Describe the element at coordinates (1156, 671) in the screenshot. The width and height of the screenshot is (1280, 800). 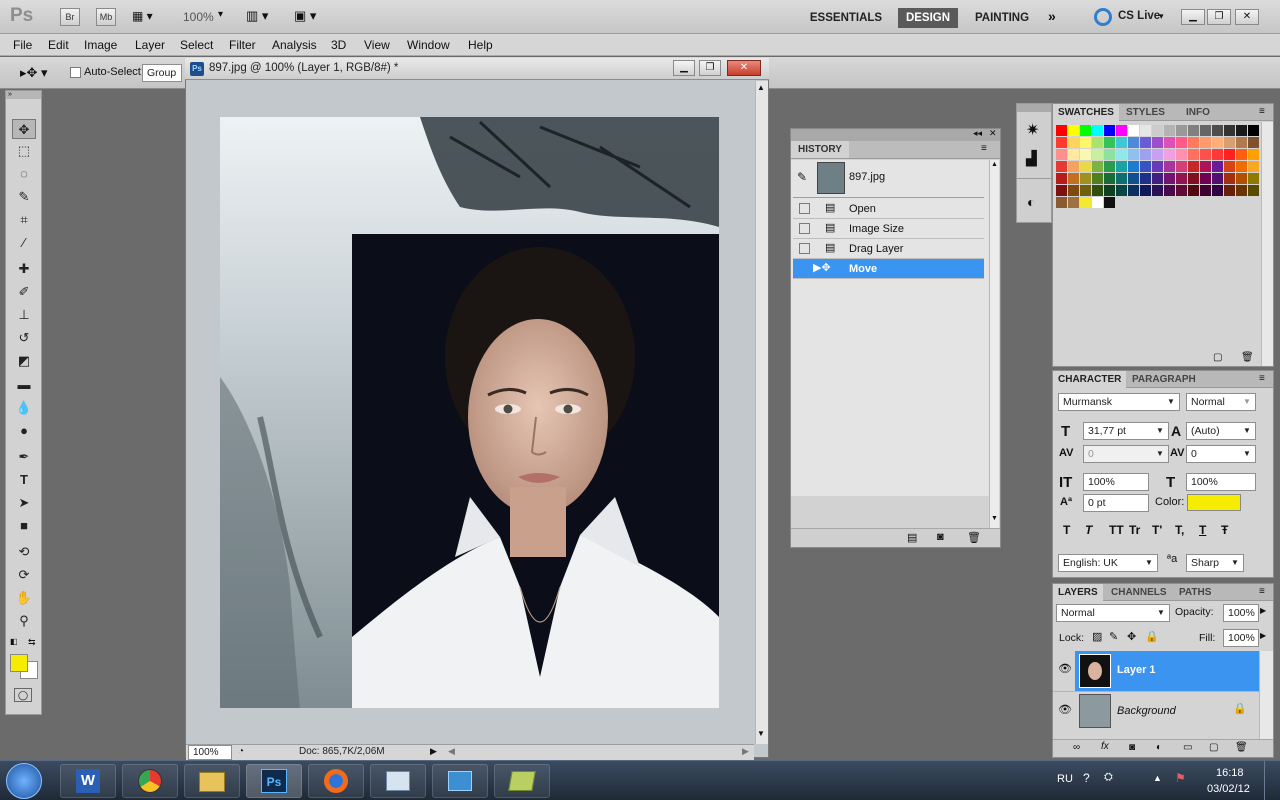
I see `layer-row: 👁 Layer 1` at that location.